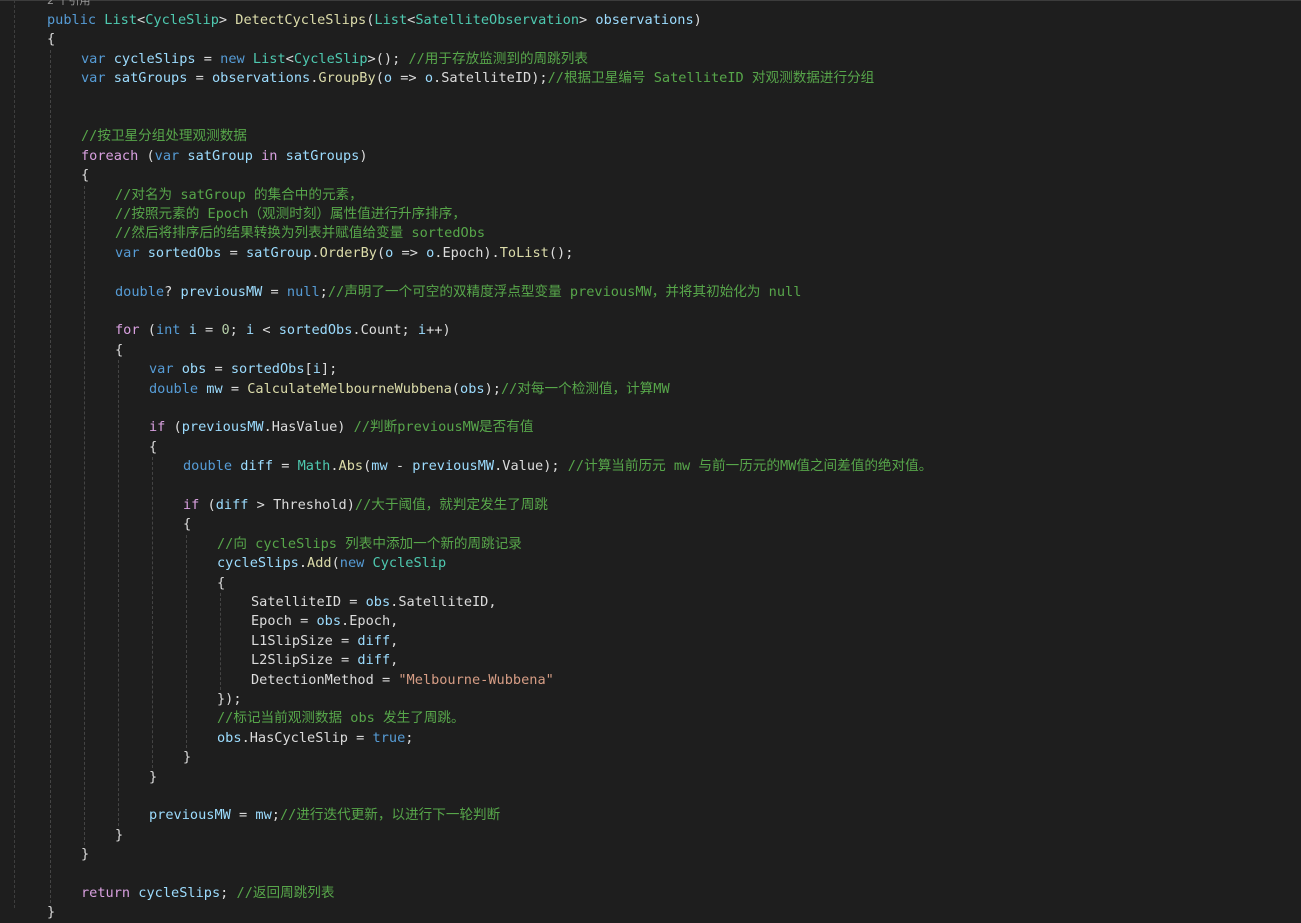 The image size is (1301, 923). What do you see at coordinates (341, 718) in the screenshot?
I see `code-line: //标记当前观测数据 obs 发生了周跳。` at bounding box center [341, 718].